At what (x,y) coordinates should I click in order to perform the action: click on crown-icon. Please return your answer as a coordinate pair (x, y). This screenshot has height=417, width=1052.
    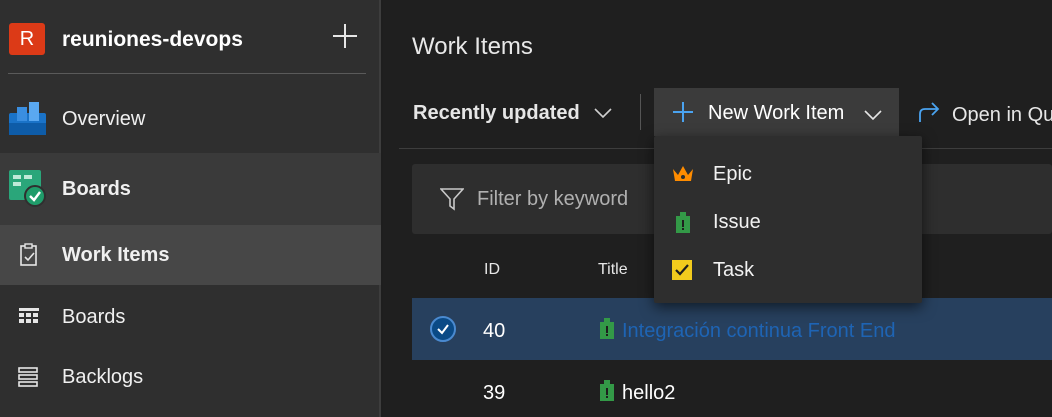
    Looking at the image, I should click on (683, 176).